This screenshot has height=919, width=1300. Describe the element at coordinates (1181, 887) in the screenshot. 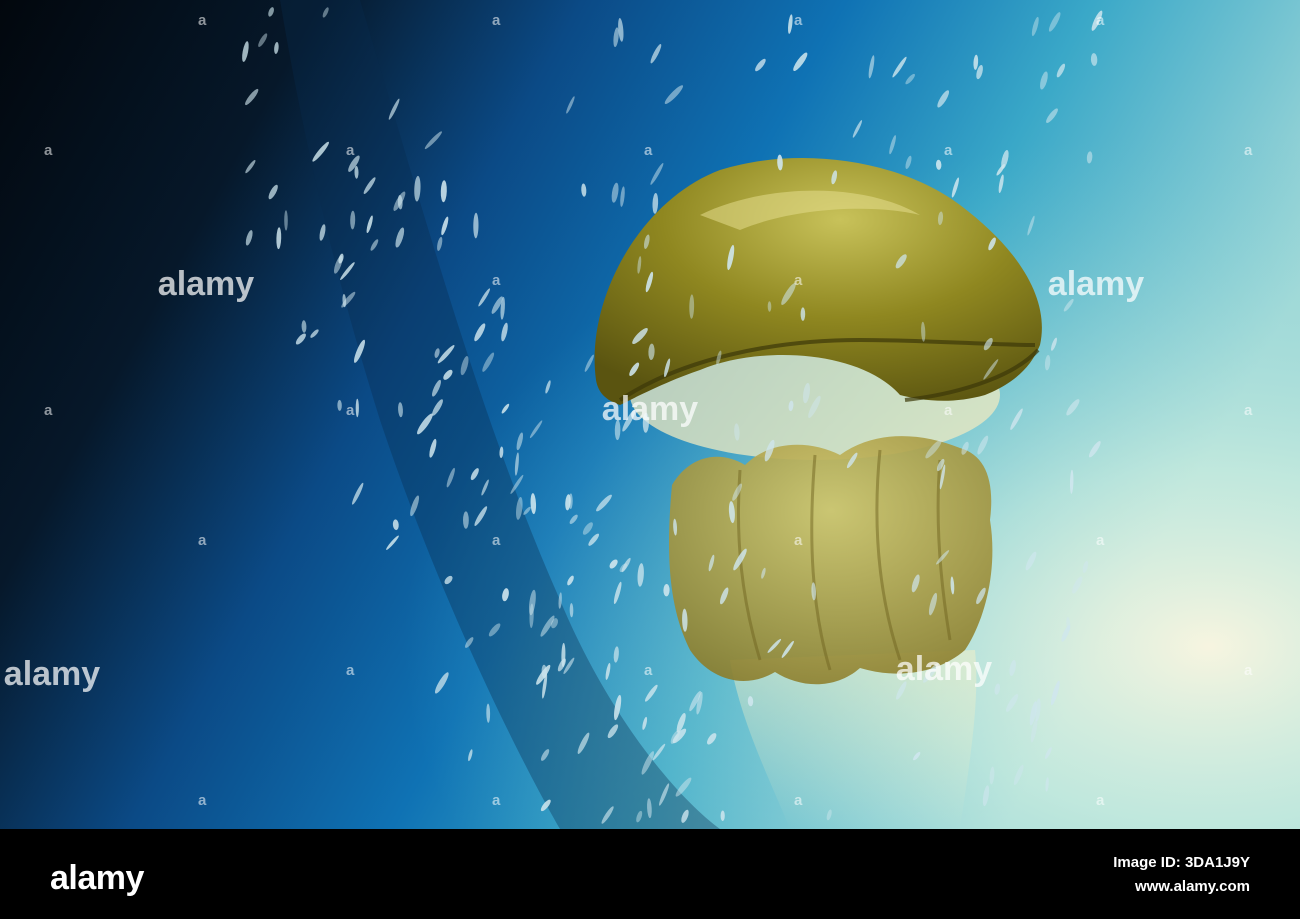

I see `site-url: www.alamy.com` at that location.